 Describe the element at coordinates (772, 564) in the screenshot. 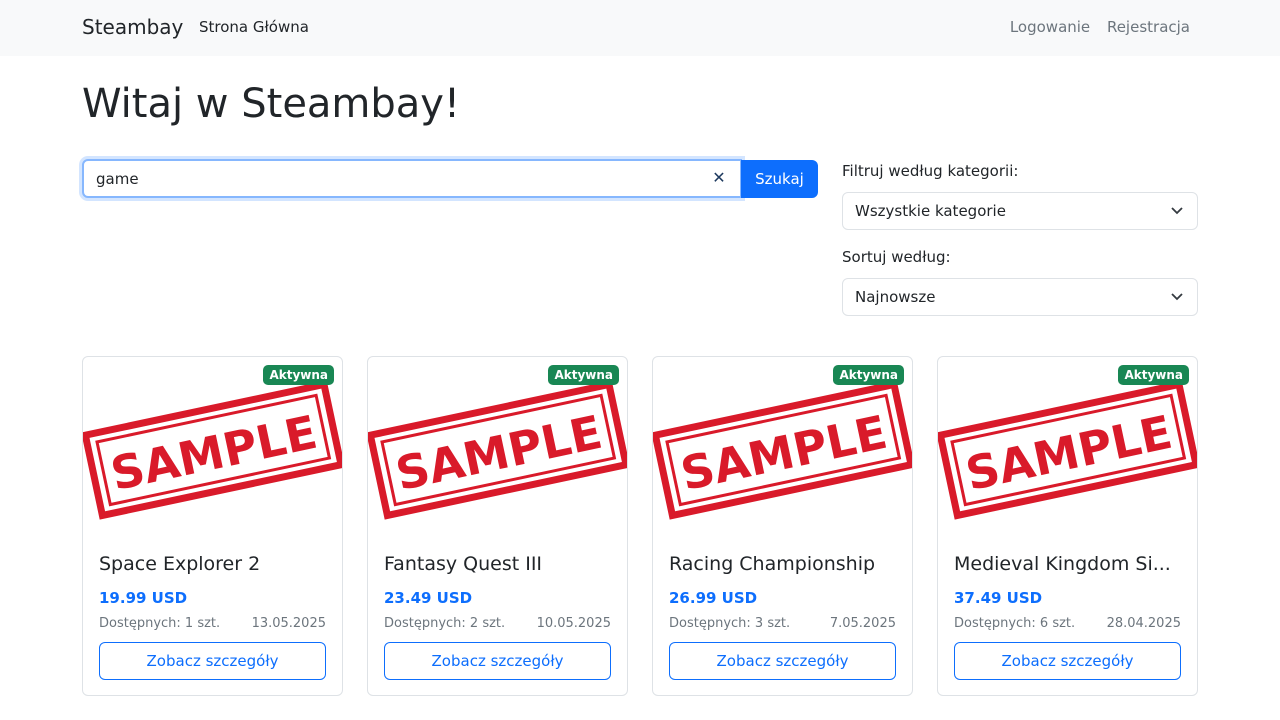

I see `product-title: Racing Championship` at that location.